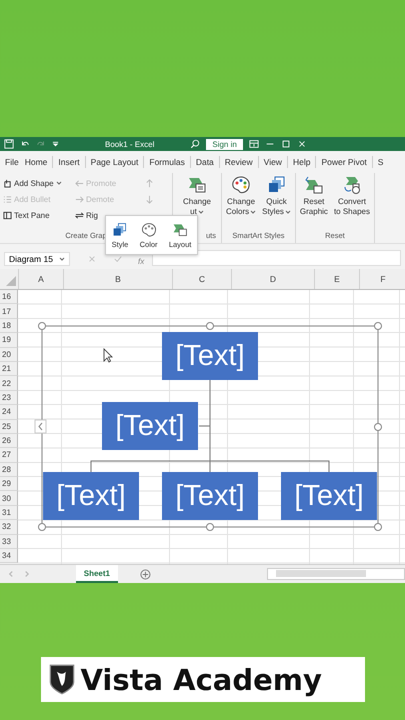 The image size is (405, 720). I want to click on row-header: 16, so click(9, 297).